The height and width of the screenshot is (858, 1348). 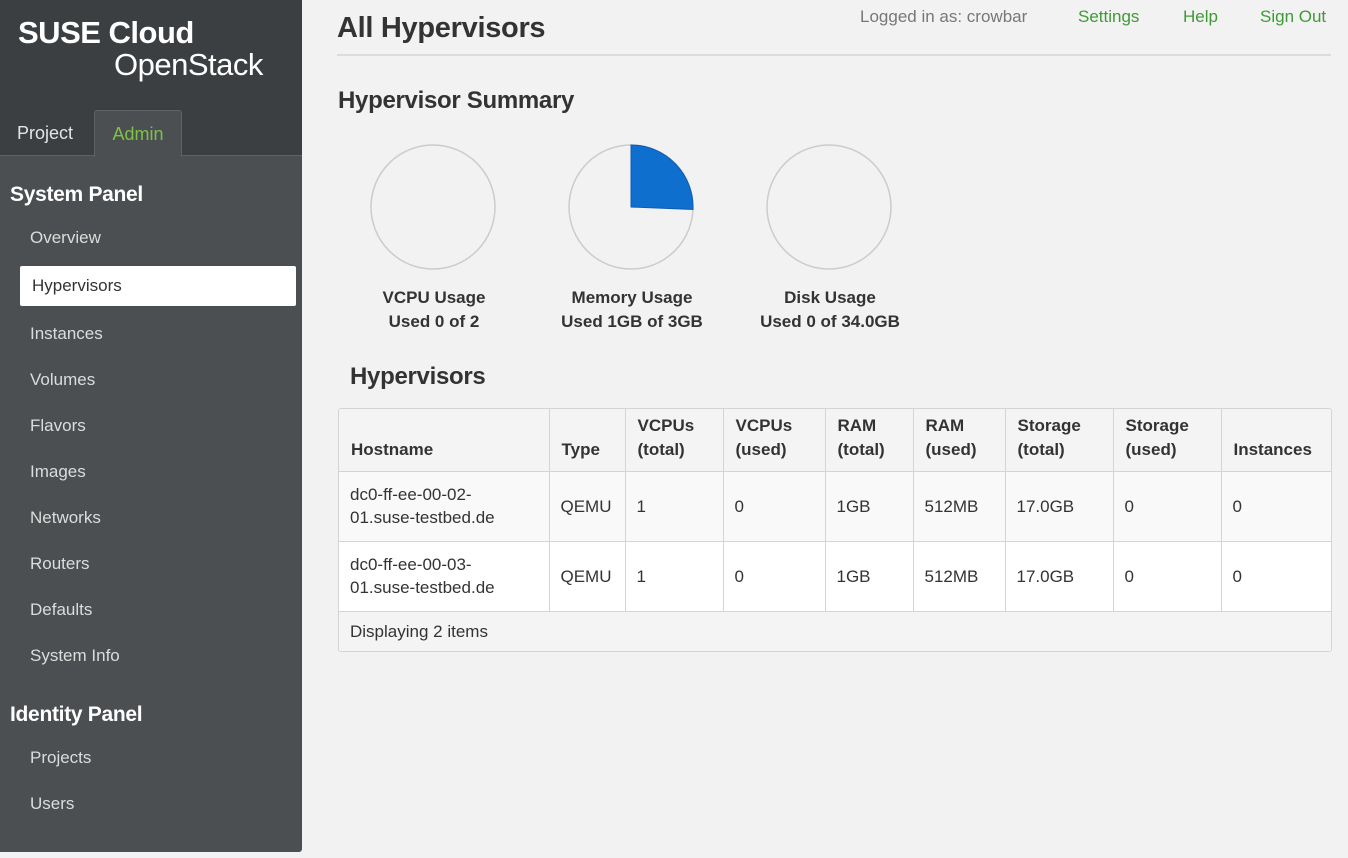 What do you see at coordinates (138, 133) in the screenshot?
I see `tab-admin: Admin` at bounding box center [138, 133].